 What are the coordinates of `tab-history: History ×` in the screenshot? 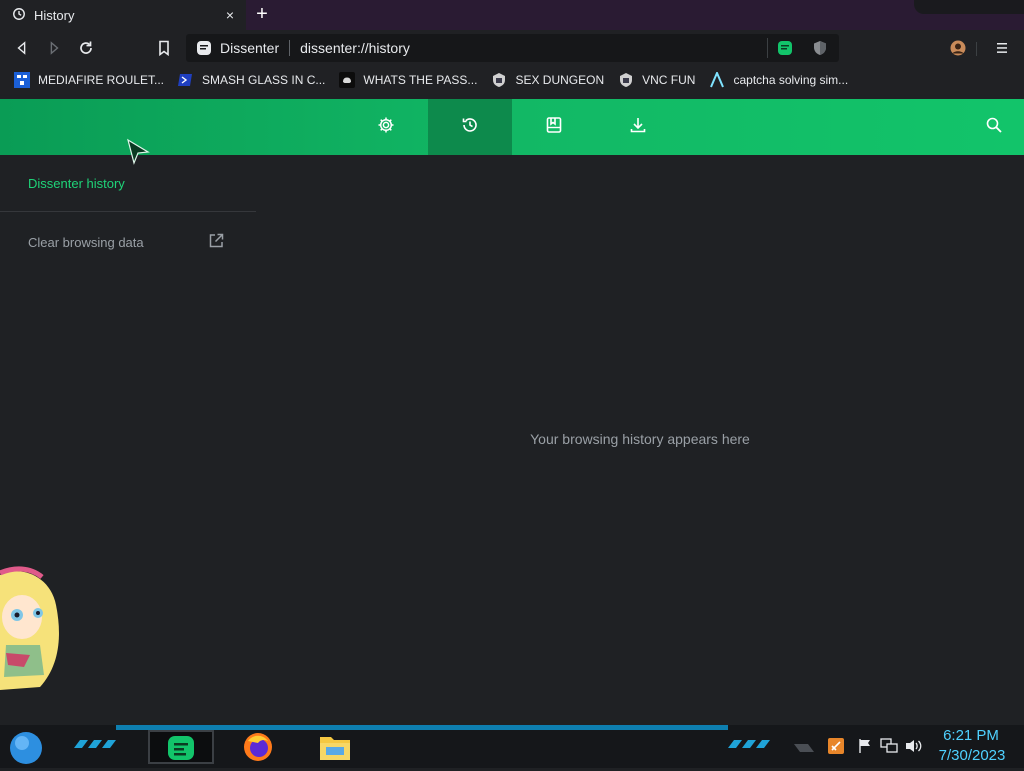 It's located at (123, 15).